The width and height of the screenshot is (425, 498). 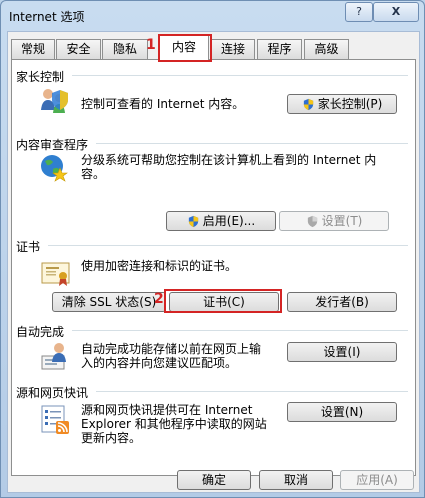 What do you see at coordinates (342, 412) in the screenshot?
I see `feeds-settings-button: 设置(N)` at bounding box center [342, 412].